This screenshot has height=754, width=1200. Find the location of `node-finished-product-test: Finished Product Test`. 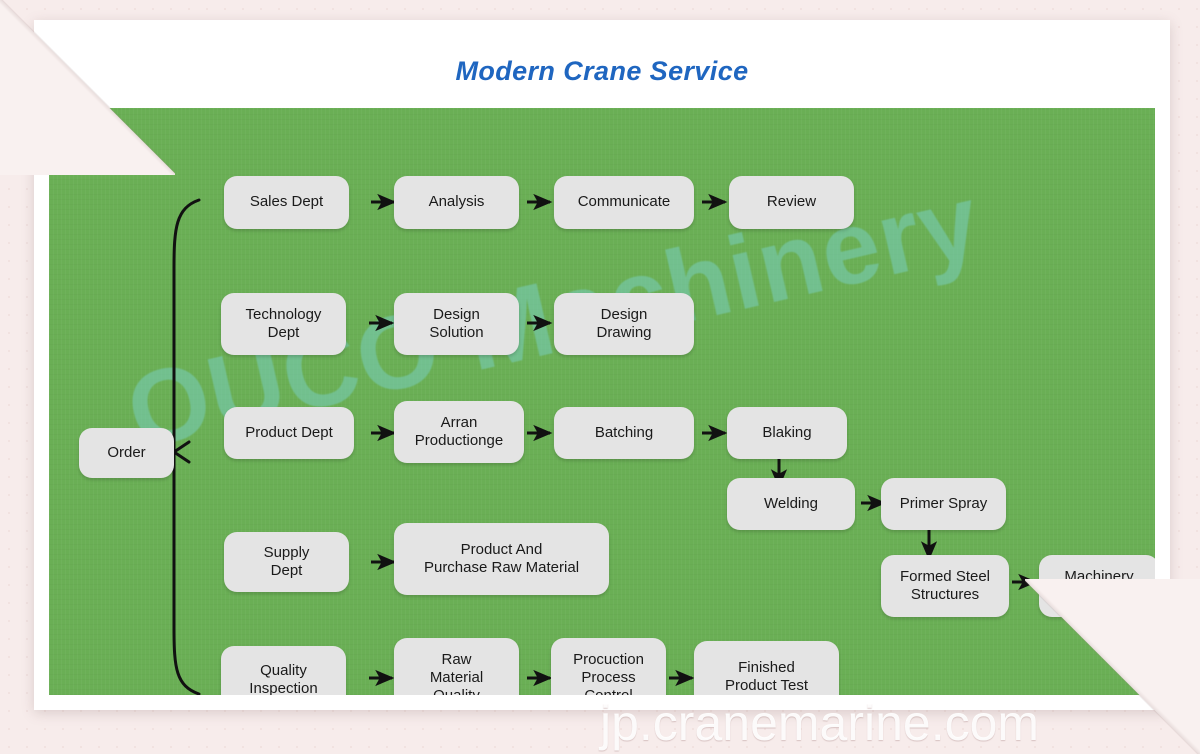

node-finished-product-test: Finished Product Test is located at coordinates (766, 668).